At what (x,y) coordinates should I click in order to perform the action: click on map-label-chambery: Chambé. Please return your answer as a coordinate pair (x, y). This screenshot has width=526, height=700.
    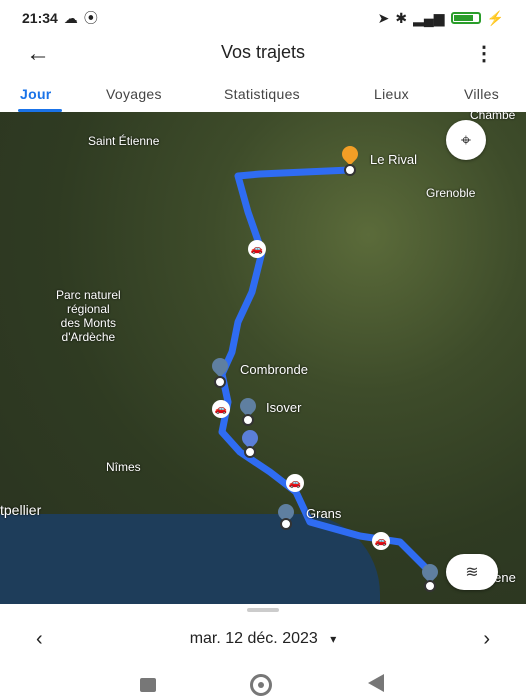
    Looking at the image, I should click on (493, 117).